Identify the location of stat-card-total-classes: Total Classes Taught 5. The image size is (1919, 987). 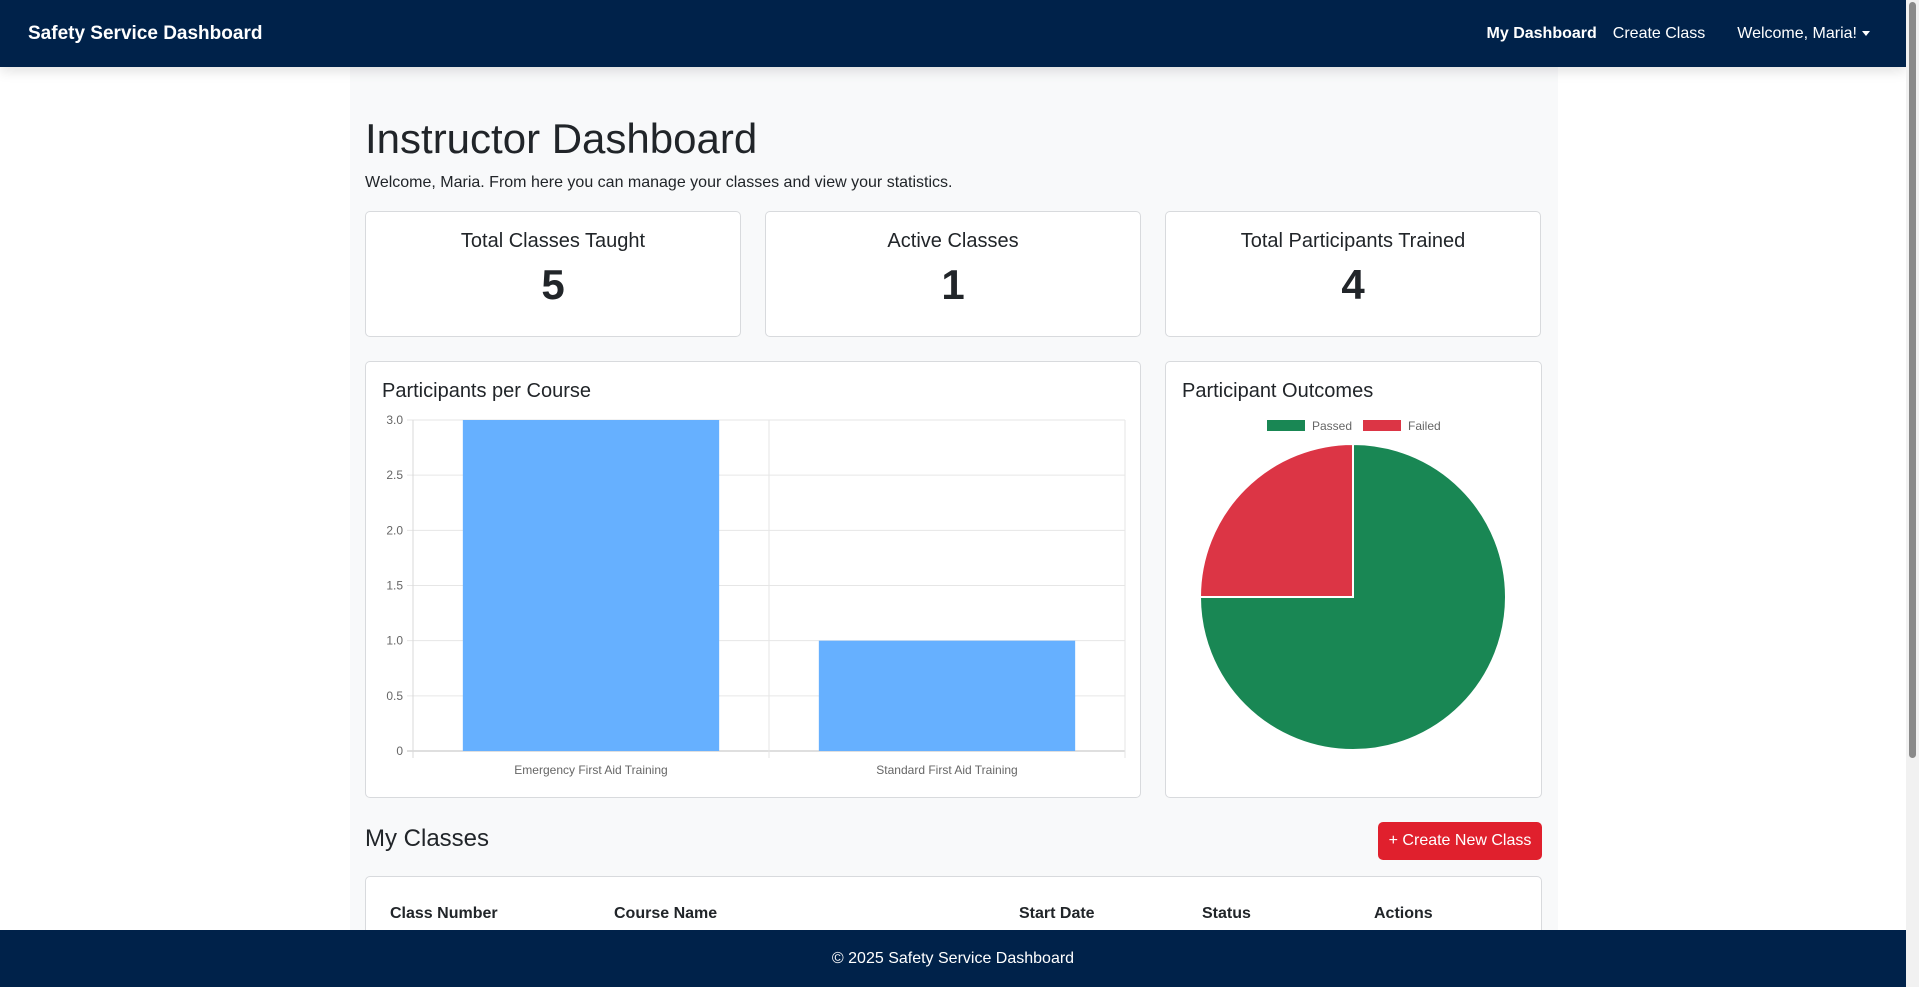
(553, 274).